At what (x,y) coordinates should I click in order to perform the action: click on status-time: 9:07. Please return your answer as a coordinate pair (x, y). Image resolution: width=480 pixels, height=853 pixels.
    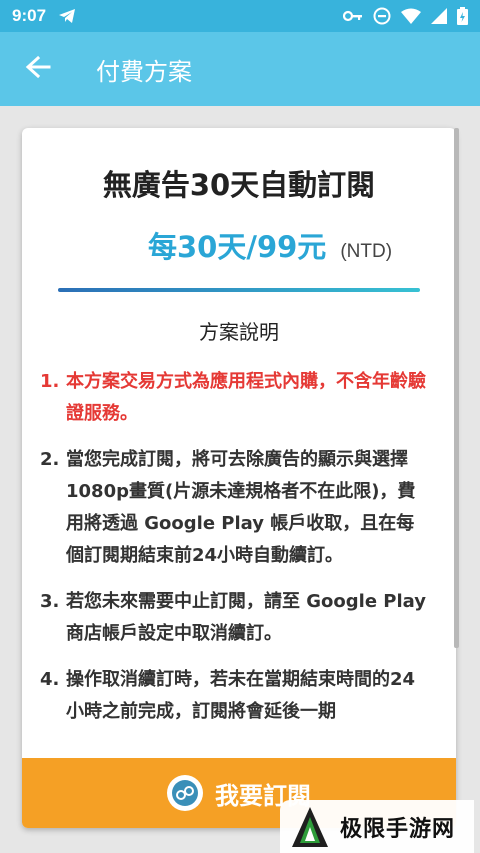
    Looking at the image, I should click on (29, 15).